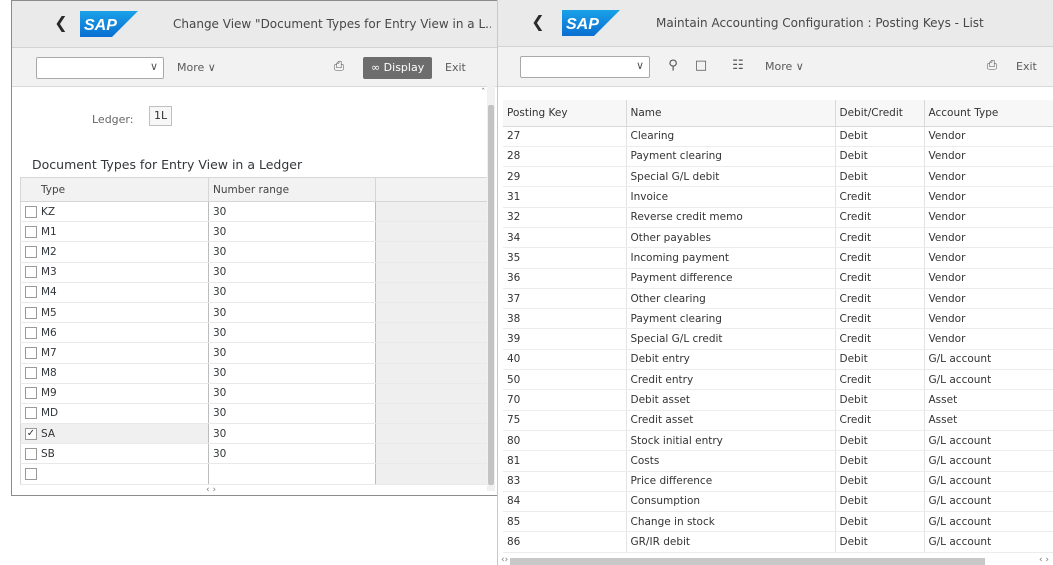 The image size is (1053, 565). Describe the element at coordinates (564, 400) in the screenshot. I see `posting-key-cell: 70` at that location.